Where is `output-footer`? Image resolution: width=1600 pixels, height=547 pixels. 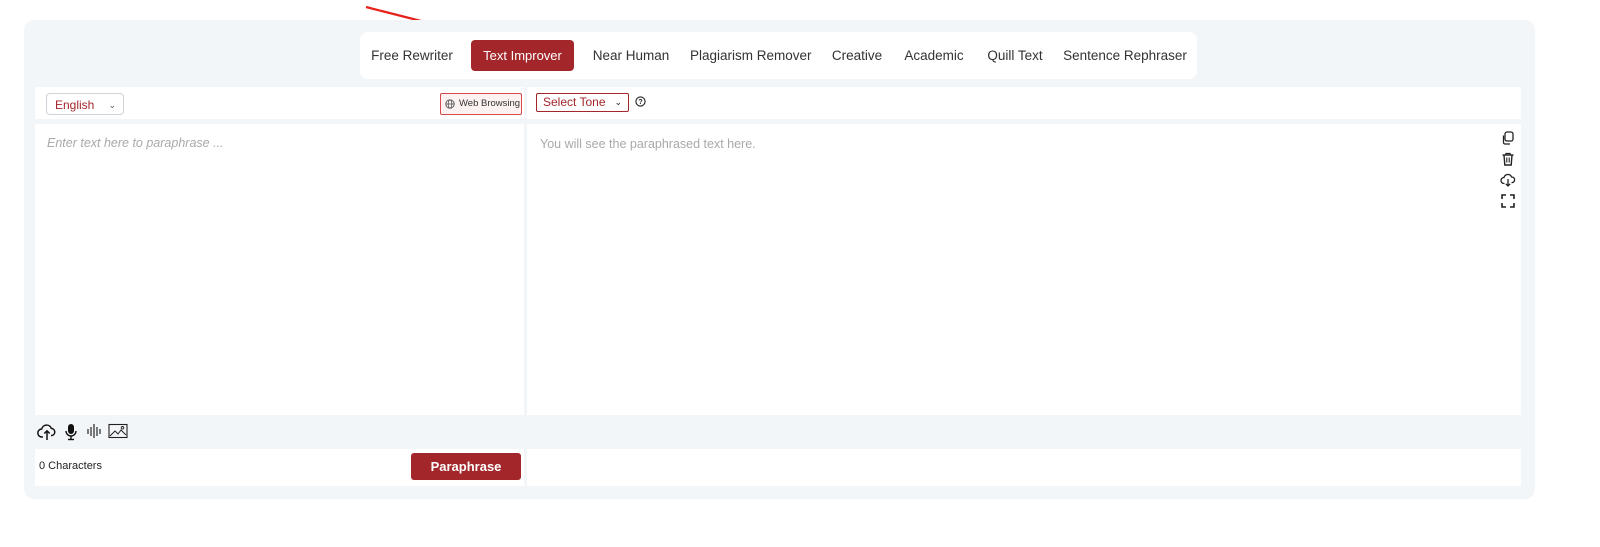
output-footer is located at coordinates (1024, 467).